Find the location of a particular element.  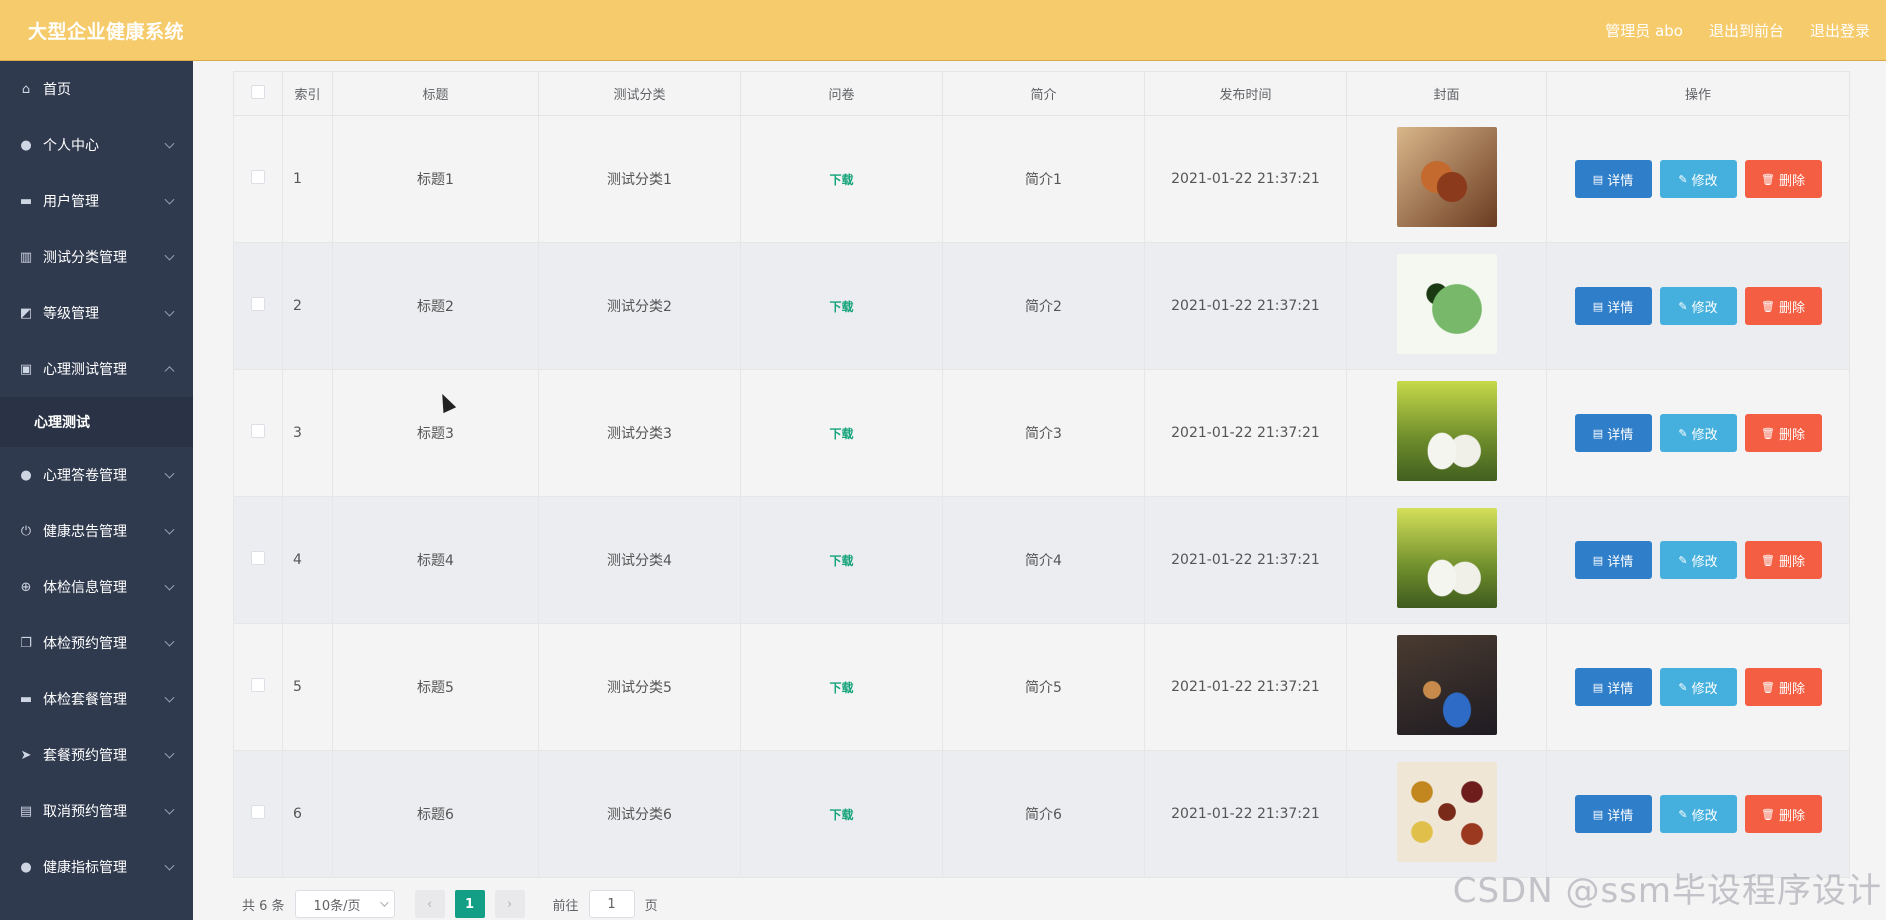

sidebar-item-level-management: ◩ 等级管理 is located at coordinates (96, 313).